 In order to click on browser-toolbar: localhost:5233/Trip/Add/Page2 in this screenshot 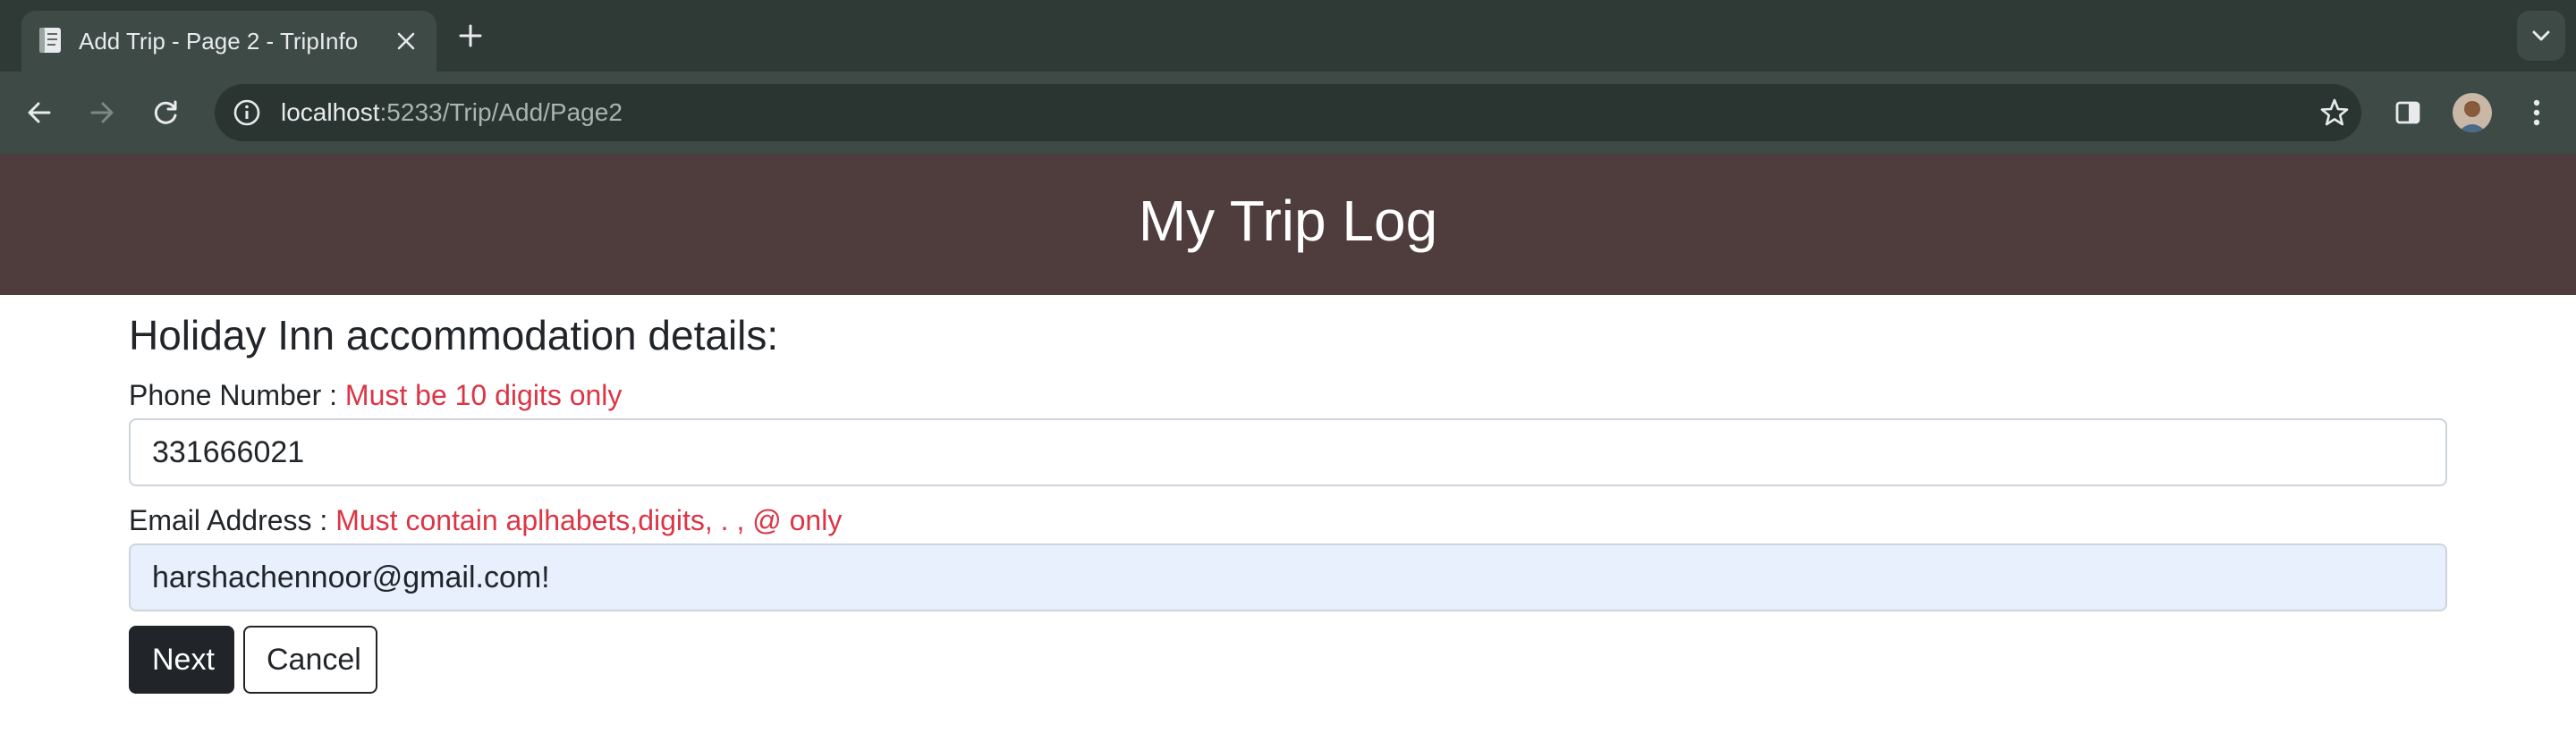, I will do `click(1288, 113)`.